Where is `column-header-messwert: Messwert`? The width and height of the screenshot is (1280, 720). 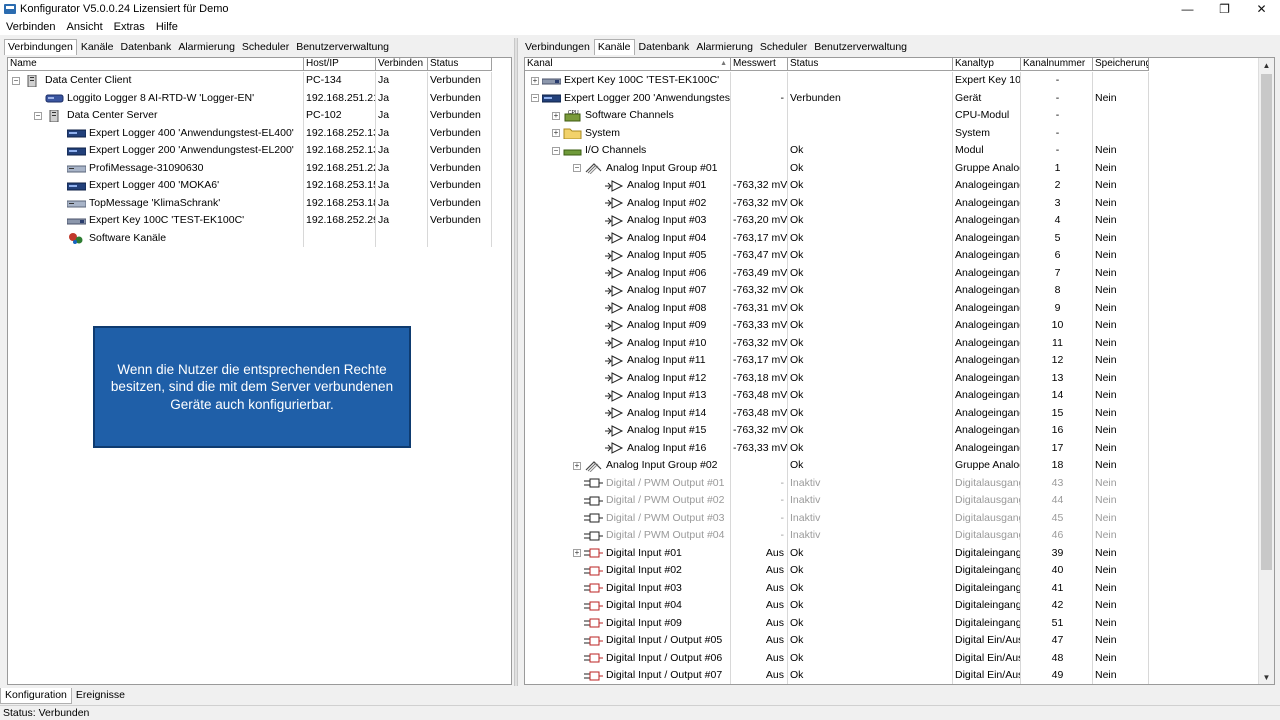 column-header-messwert: Messwert is located at coordinates (759, 64).